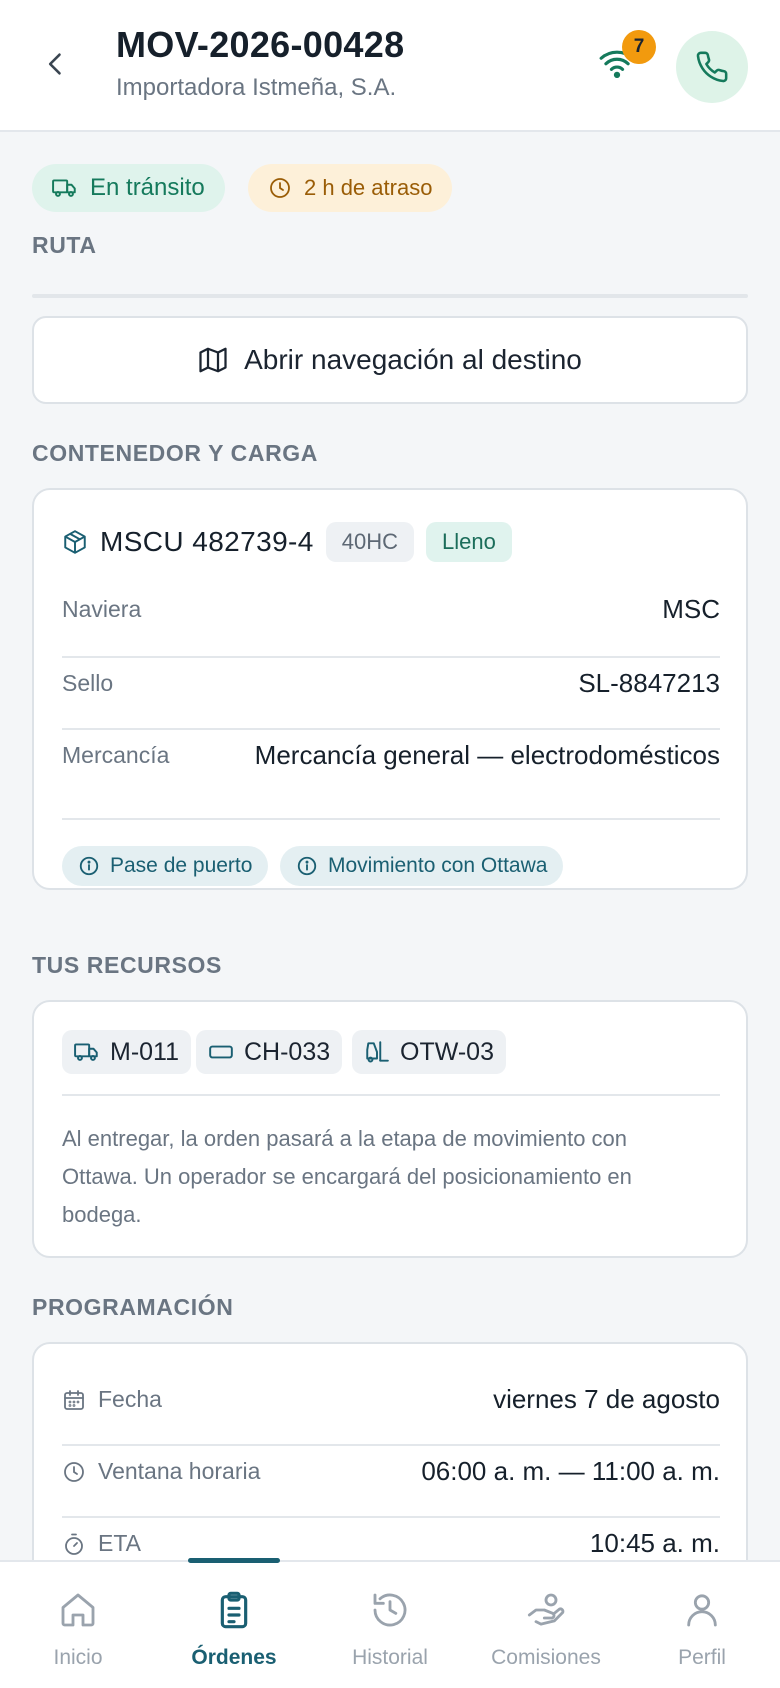 The height and width of the screenshot is (1688, 780). Describe the element at coordinates (116, 755) in the screenshot. I see `detail-label: Mercancía` at that location.